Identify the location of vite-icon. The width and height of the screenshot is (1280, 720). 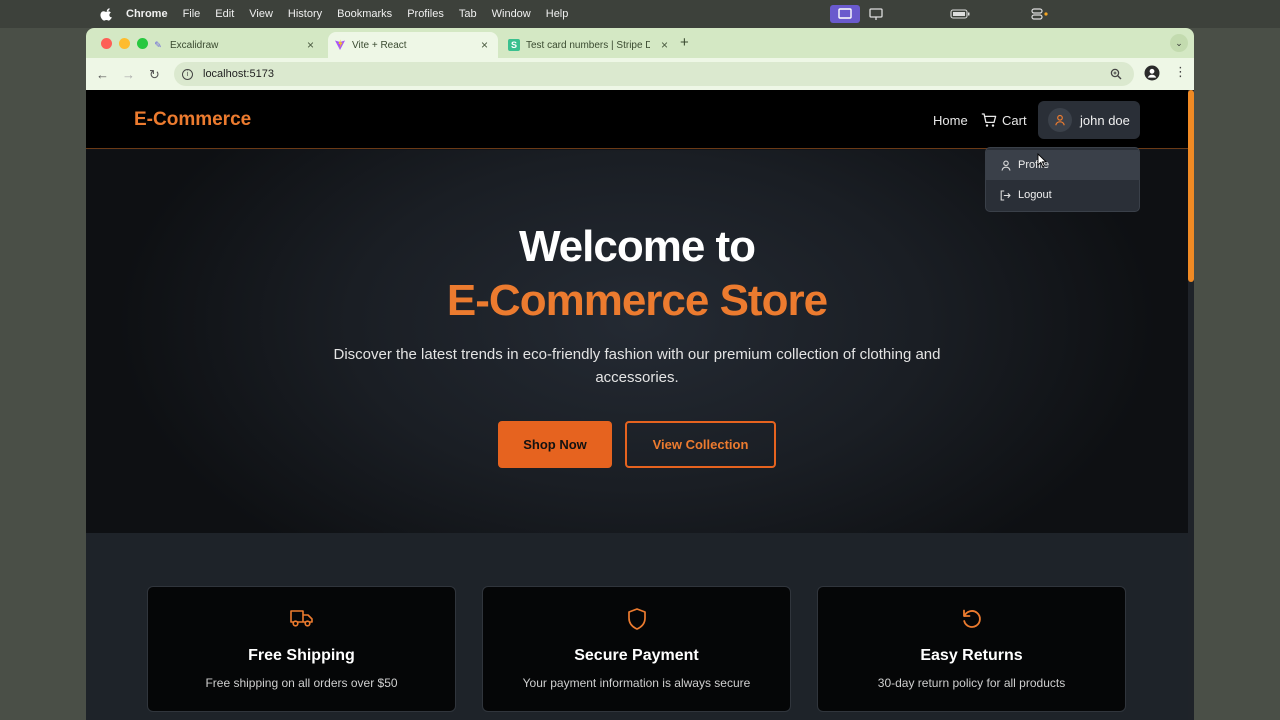
(340, 44).